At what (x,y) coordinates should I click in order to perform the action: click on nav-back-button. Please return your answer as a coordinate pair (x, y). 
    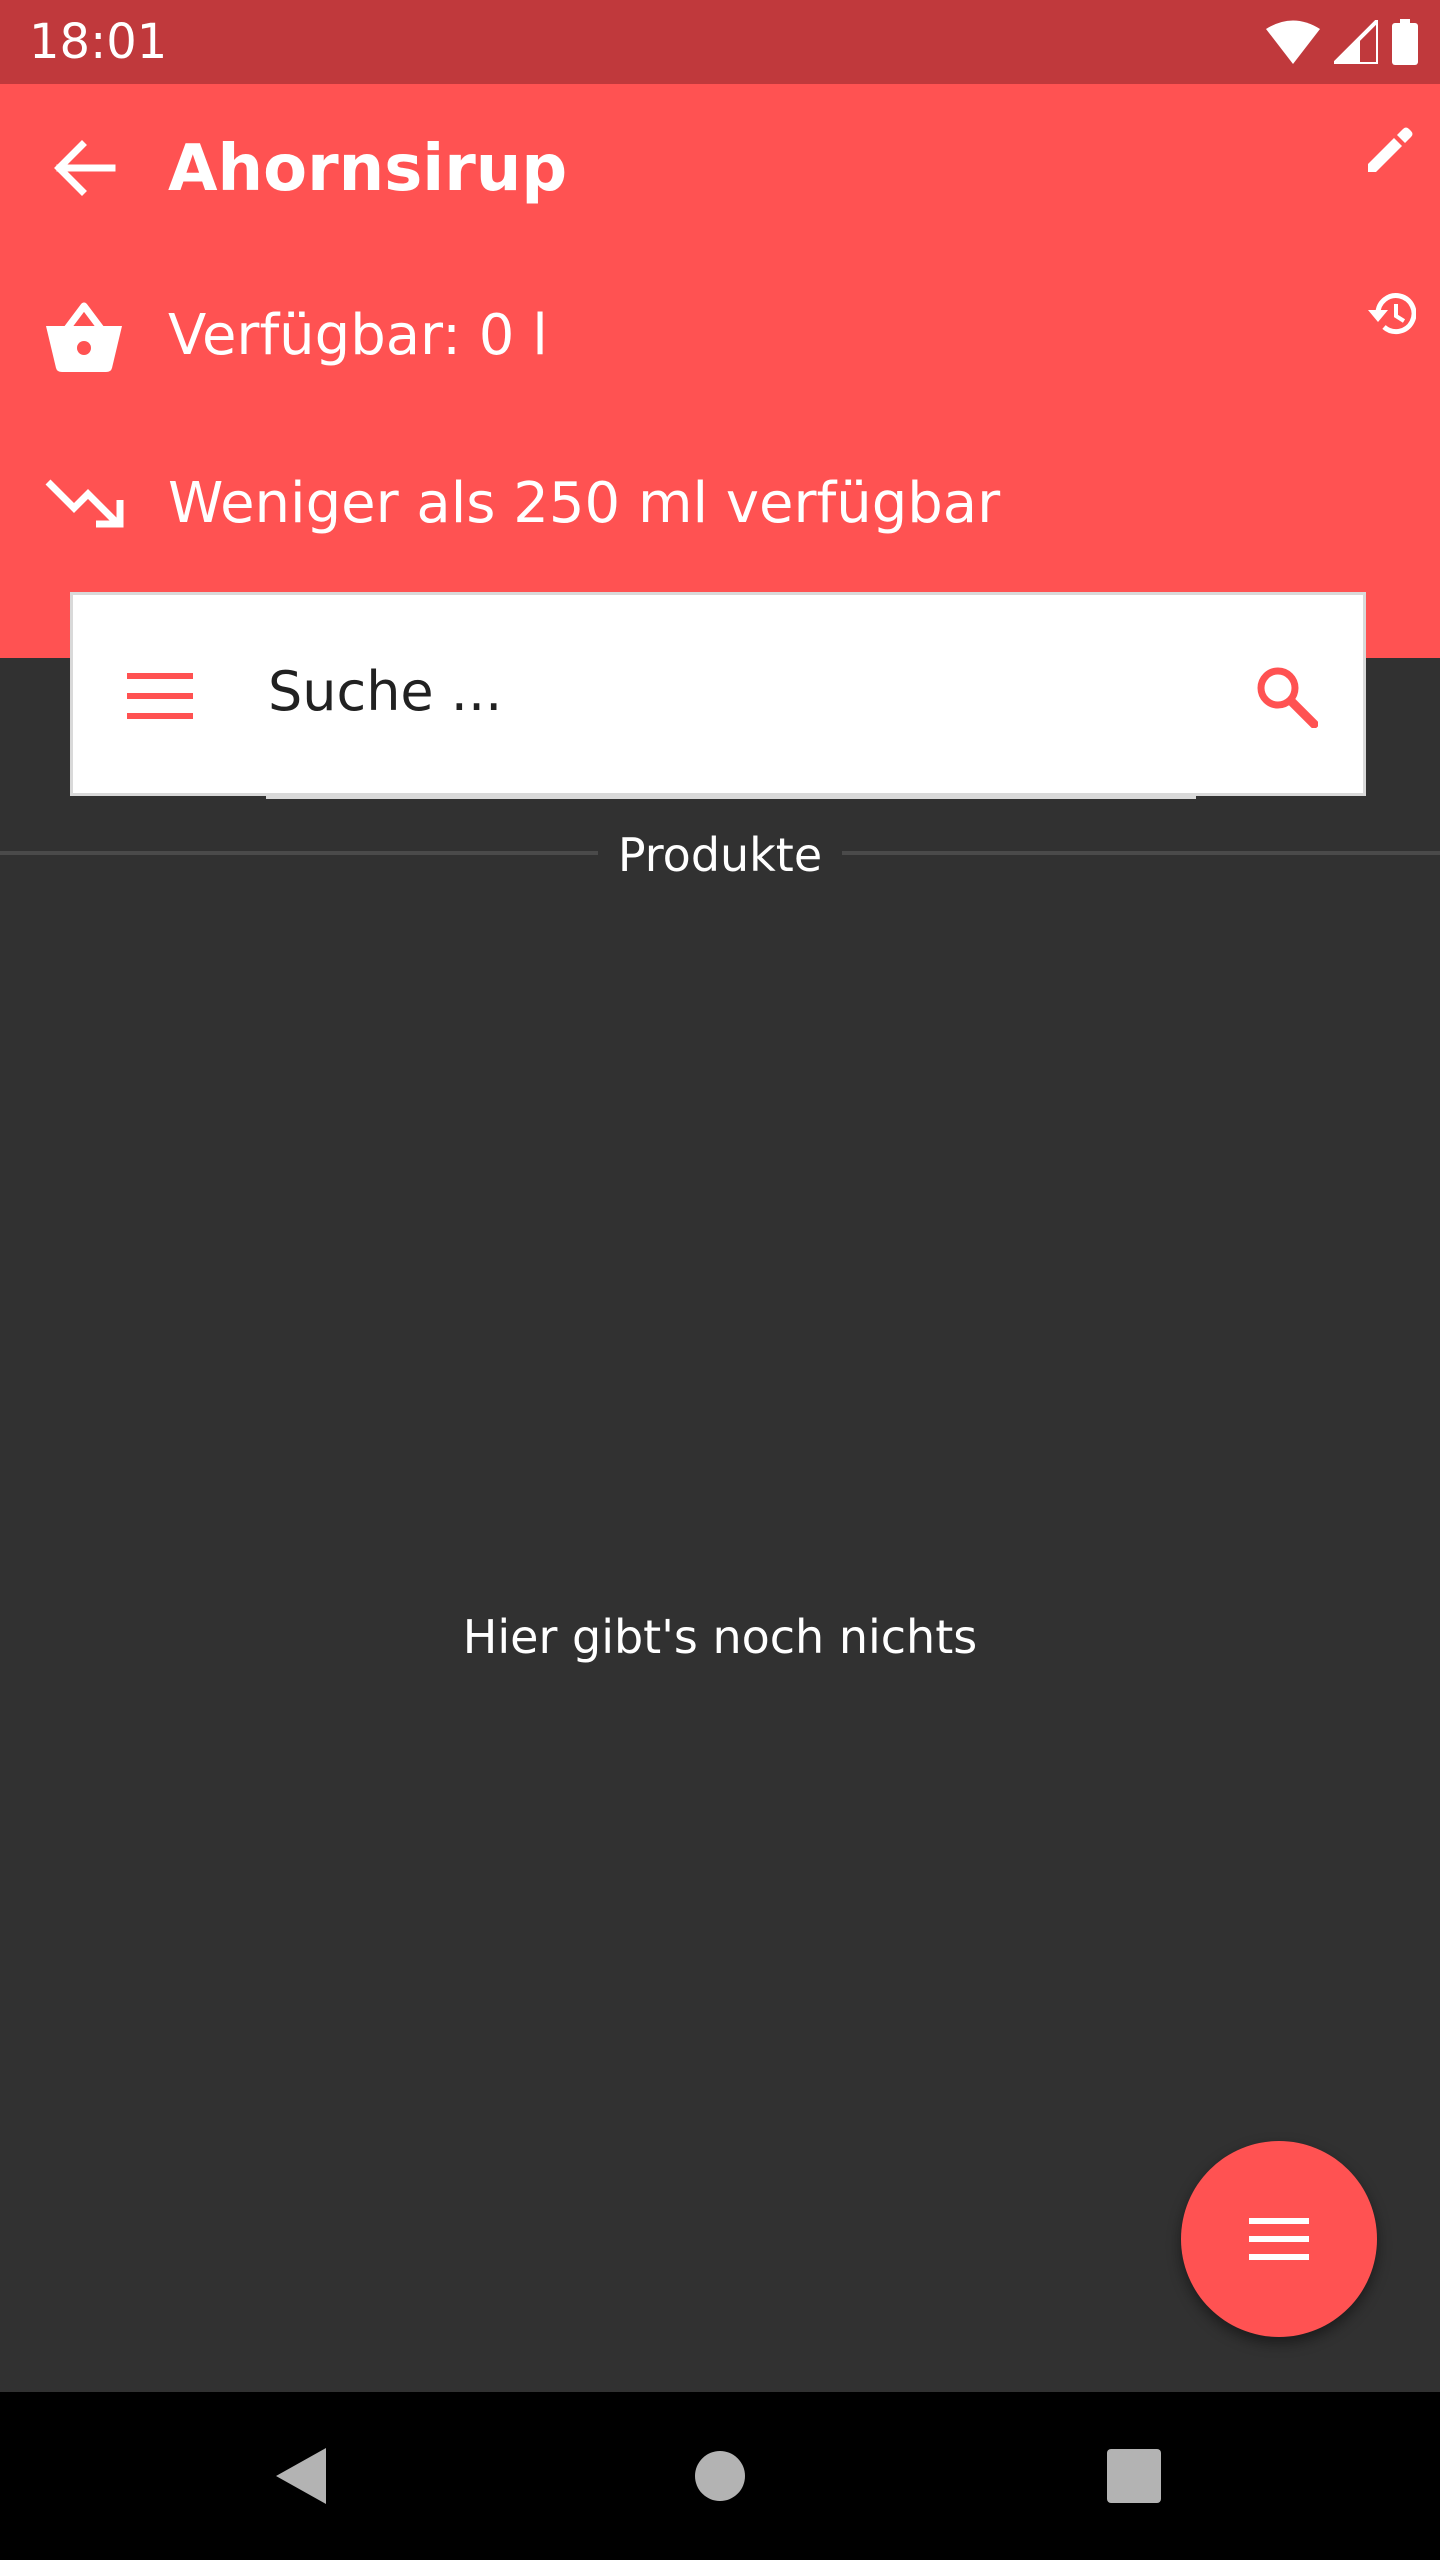
    Looking at the image, I should click on (300, 2476).